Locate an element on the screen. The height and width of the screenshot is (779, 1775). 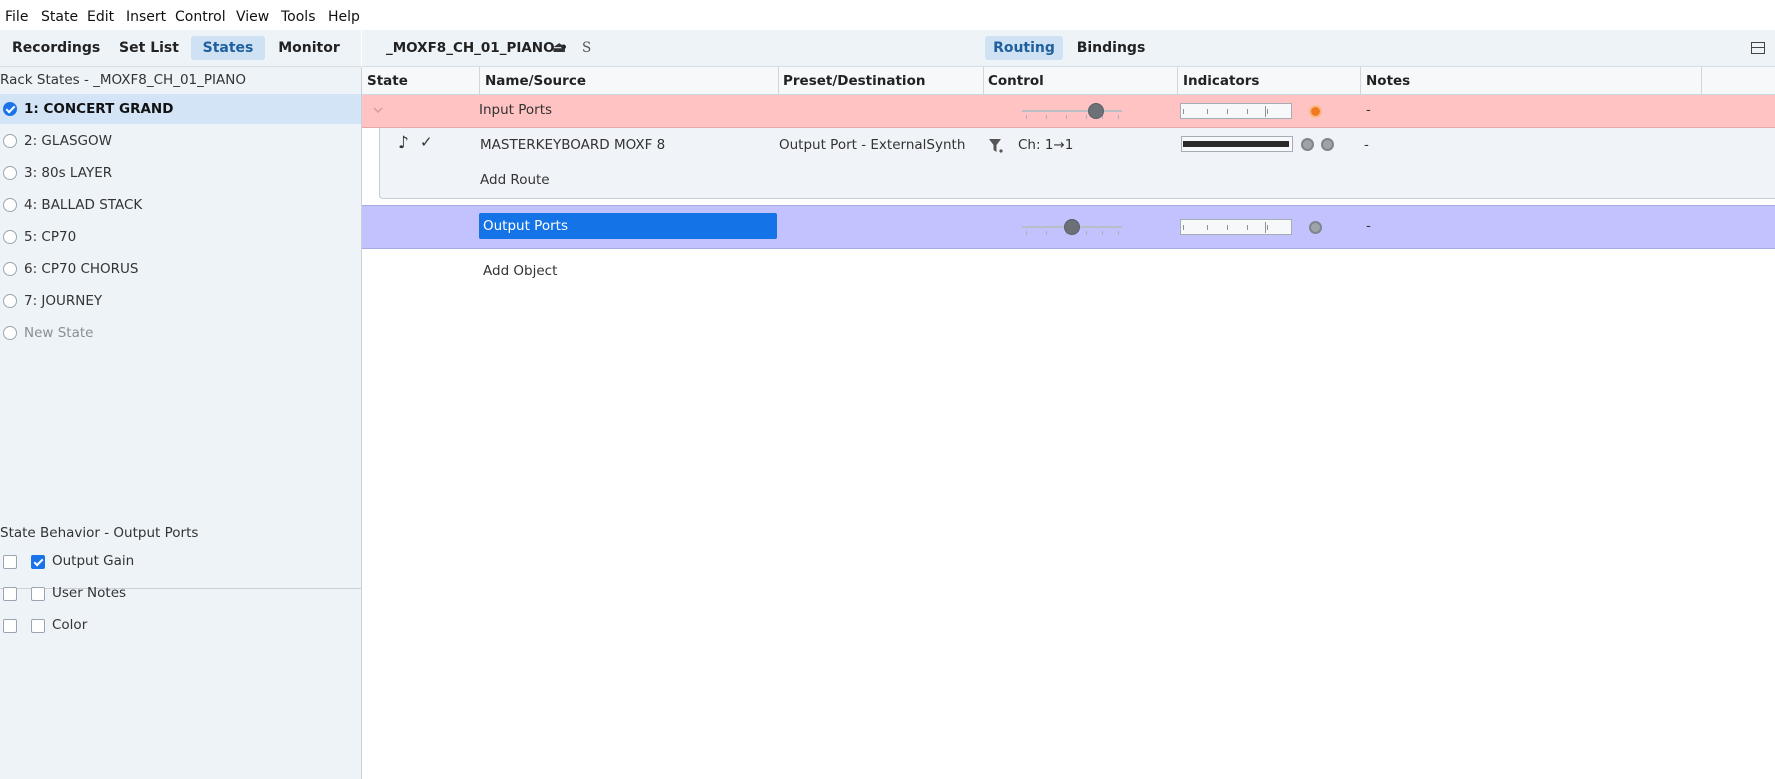
tab-states: States is located at coordinates (228, 48).